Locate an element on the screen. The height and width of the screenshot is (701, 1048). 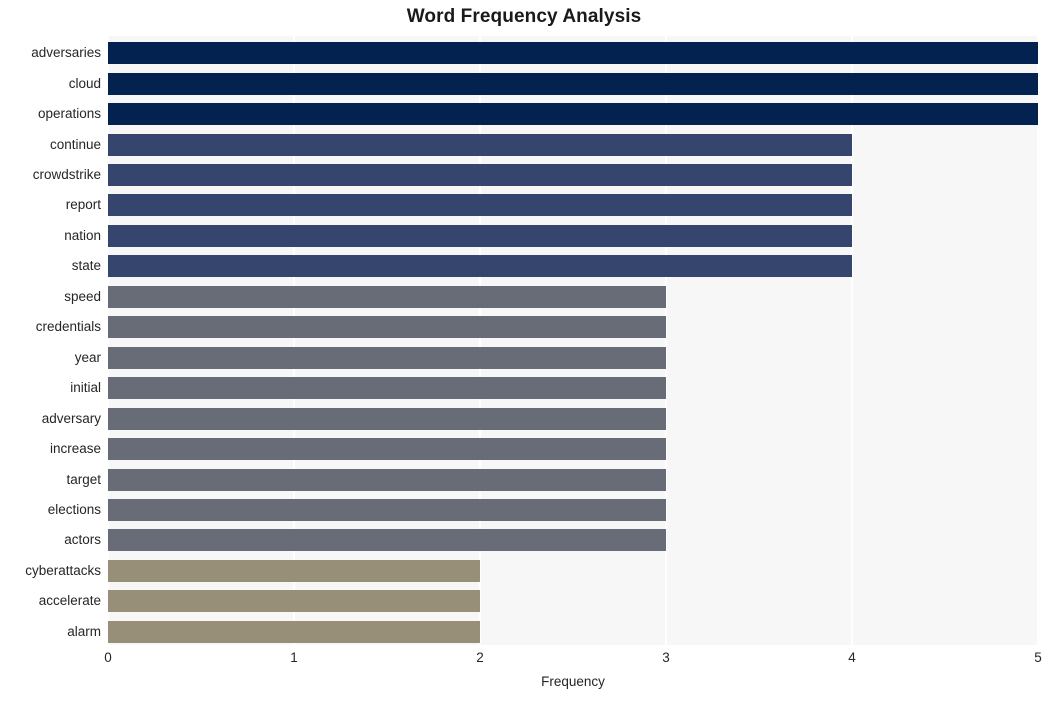
bar-accelerate is located at coordinates (294, 601).